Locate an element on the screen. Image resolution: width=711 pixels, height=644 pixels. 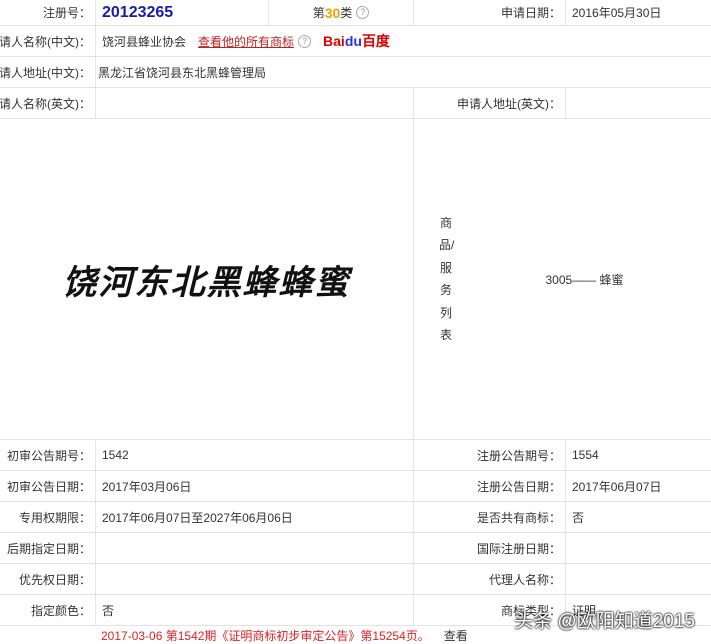
watermark: 头条 @欧阳知道2015 is located at coordinates (604, 621).